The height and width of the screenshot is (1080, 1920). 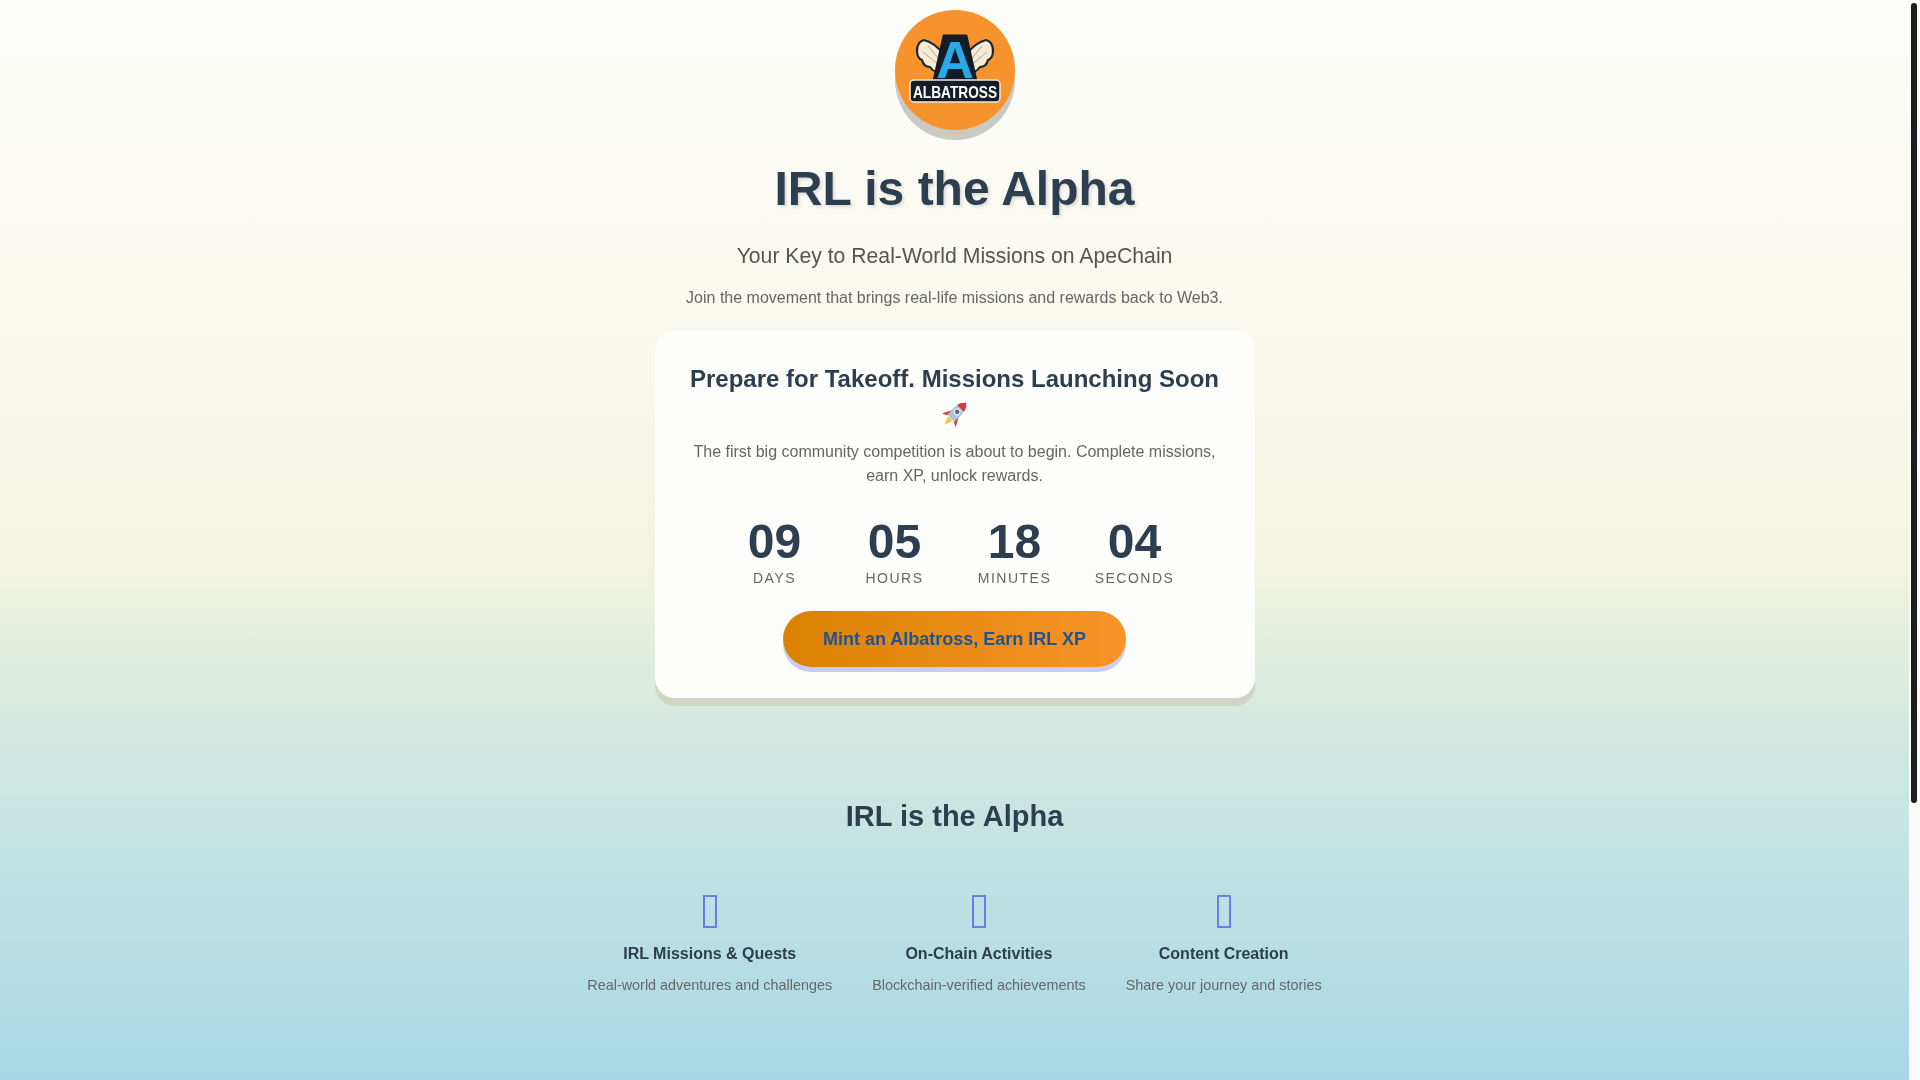 What do you see at coordinates (979, 986) in the screenshot?
I see `feature-description: Blockchain-verified achievements` at bounding box center [979, 986].